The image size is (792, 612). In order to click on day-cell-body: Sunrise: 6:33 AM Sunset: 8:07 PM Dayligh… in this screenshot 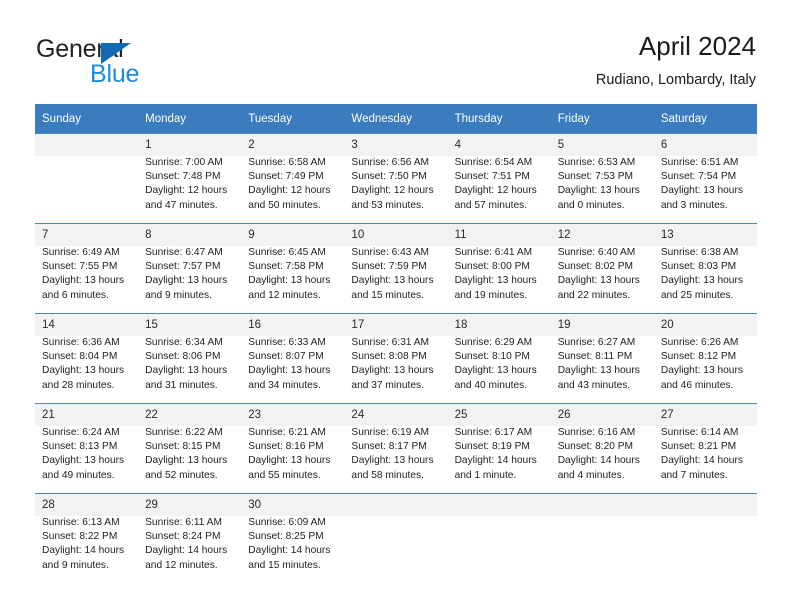, I will do `click(293, 369)`.